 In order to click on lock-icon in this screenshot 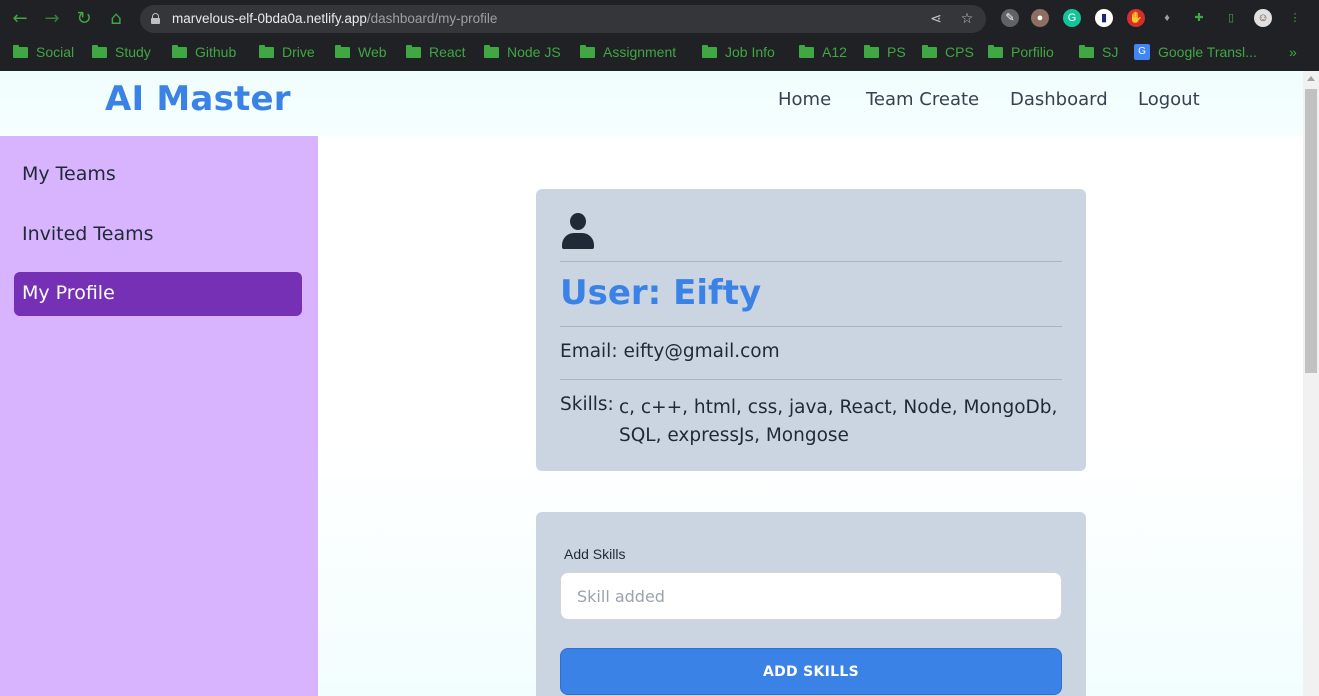, I will do `click(155, 18)`.